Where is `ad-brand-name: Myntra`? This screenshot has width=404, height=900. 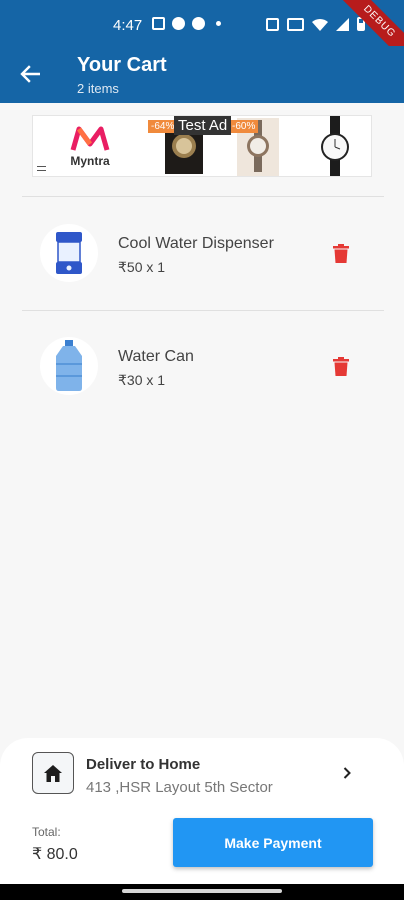 ad-brand-name: Myntra is located at coordinates (90, 161).